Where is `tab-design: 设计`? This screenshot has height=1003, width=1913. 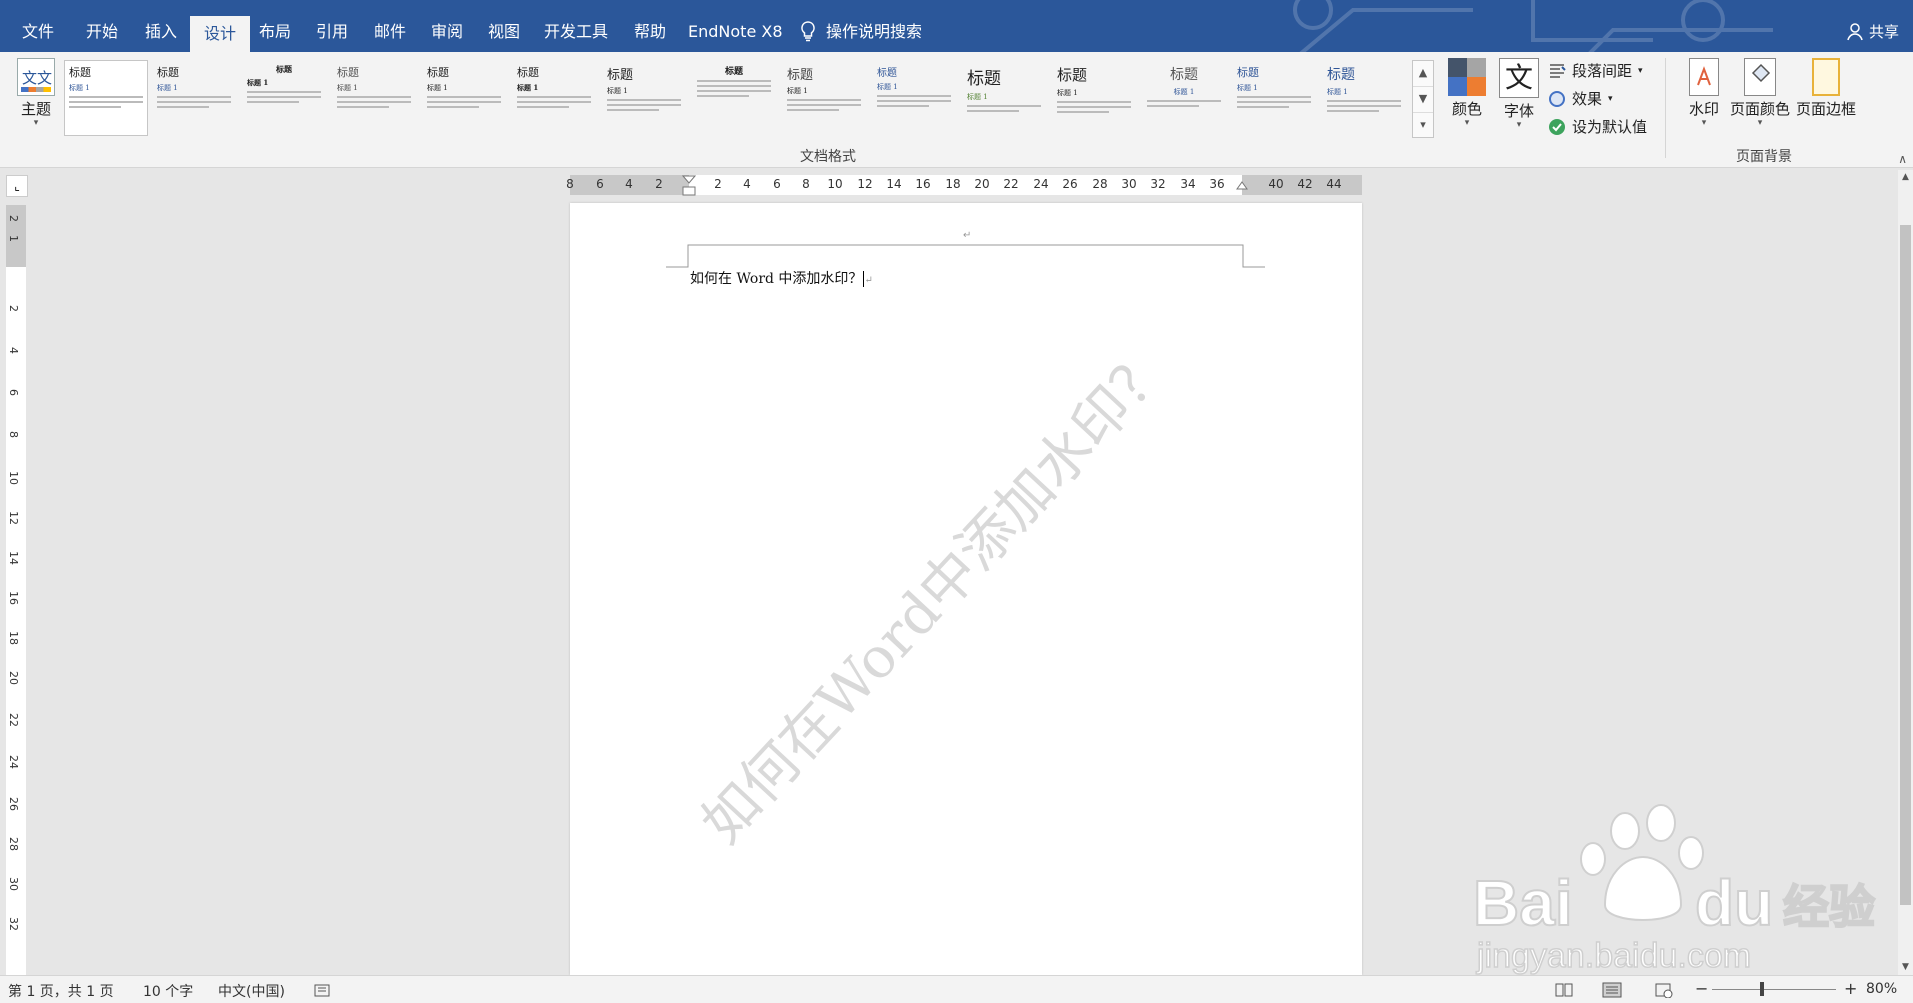
tab-design: 设计 is located at coordinates (220, 34).